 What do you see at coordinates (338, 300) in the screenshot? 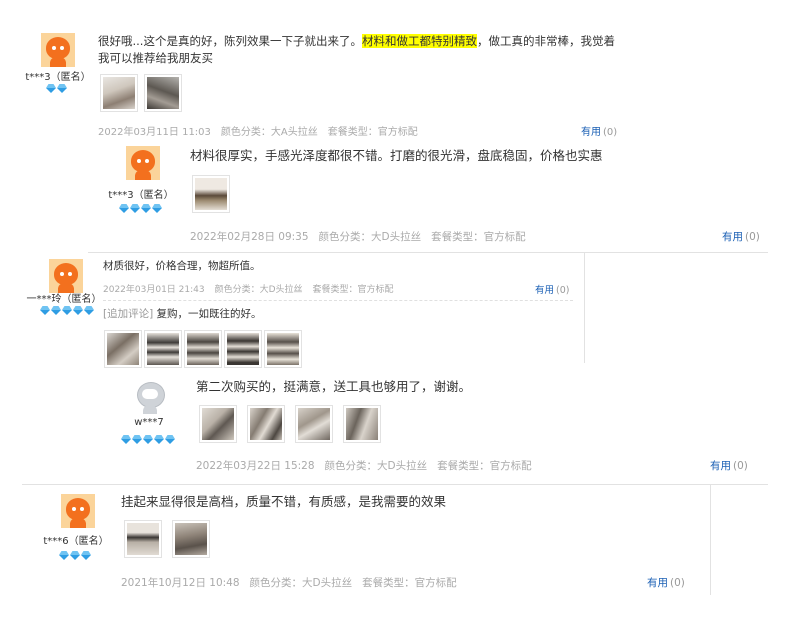
I see `dashed-divider` at bounding box center [338, 300].